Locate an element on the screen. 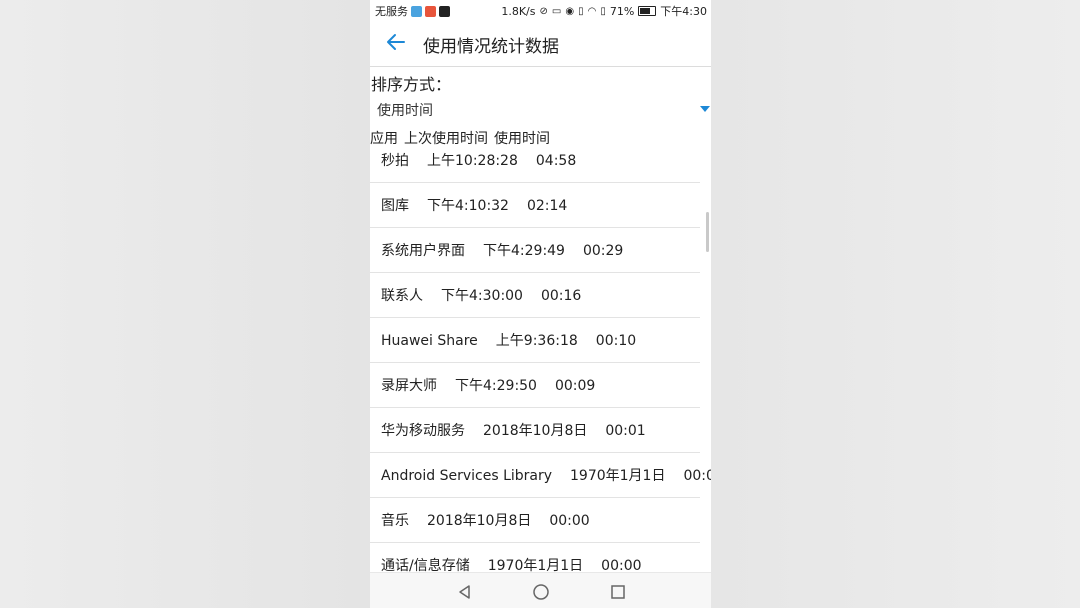  battery-percent: 71% is located at coordinates (622, 11).